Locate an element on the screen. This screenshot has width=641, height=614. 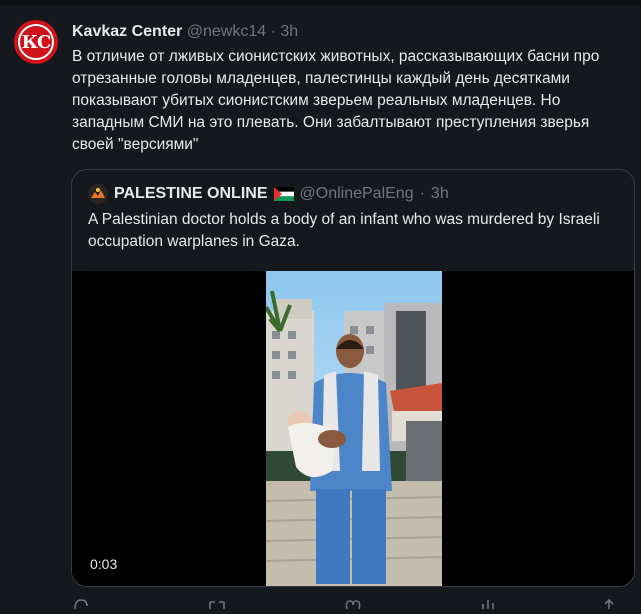
author-avatar: КС is located at coordinates (36, 42).